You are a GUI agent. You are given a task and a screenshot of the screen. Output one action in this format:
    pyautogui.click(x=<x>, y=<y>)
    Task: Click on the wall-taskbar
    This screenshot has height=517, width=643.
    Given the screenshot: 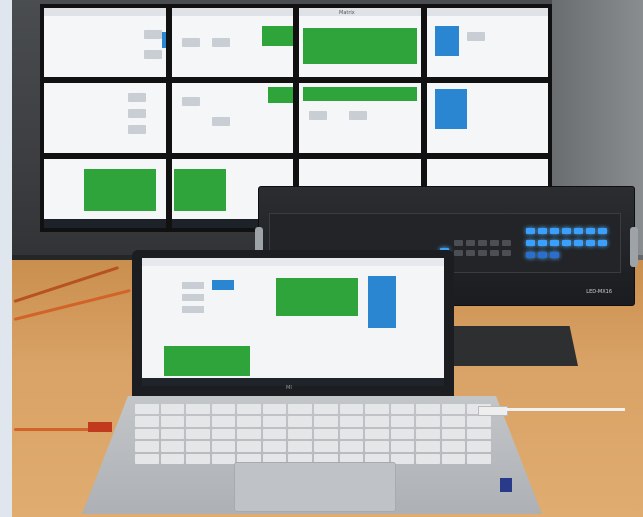 What is the action you would take?
    pyautogui.click(x=105, y=223)
    